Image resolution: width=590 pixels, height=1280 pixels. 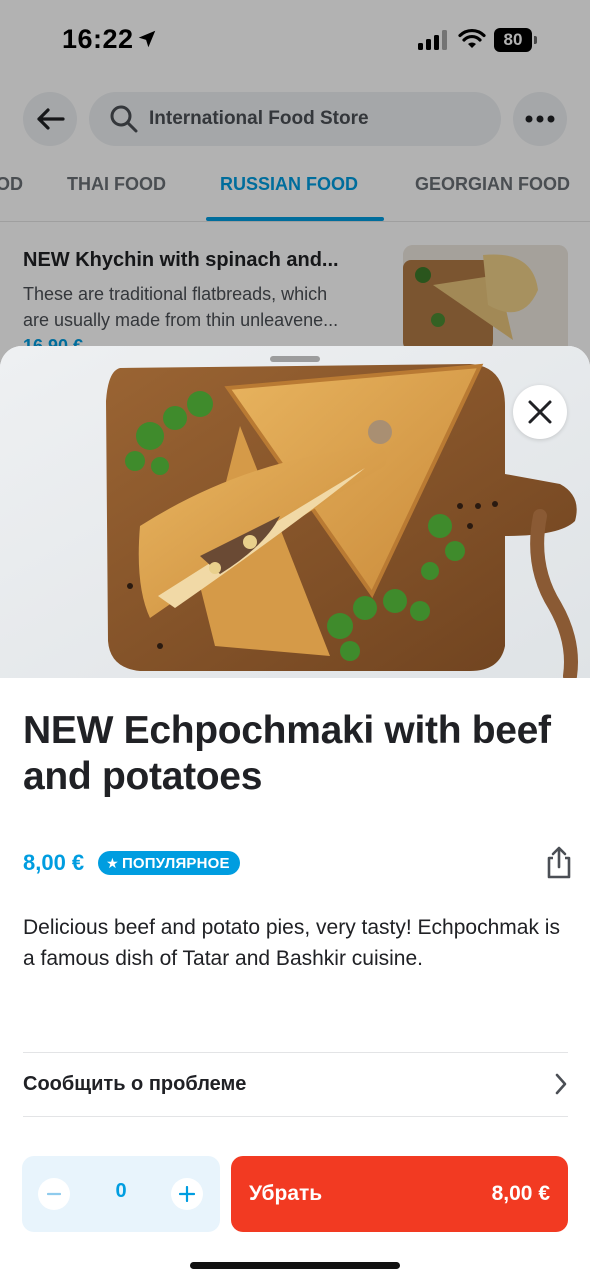 What do you see at coordinates (112, 862) in the screenshot?
I see `star-icon: ★` at bounding box center [112, 862].